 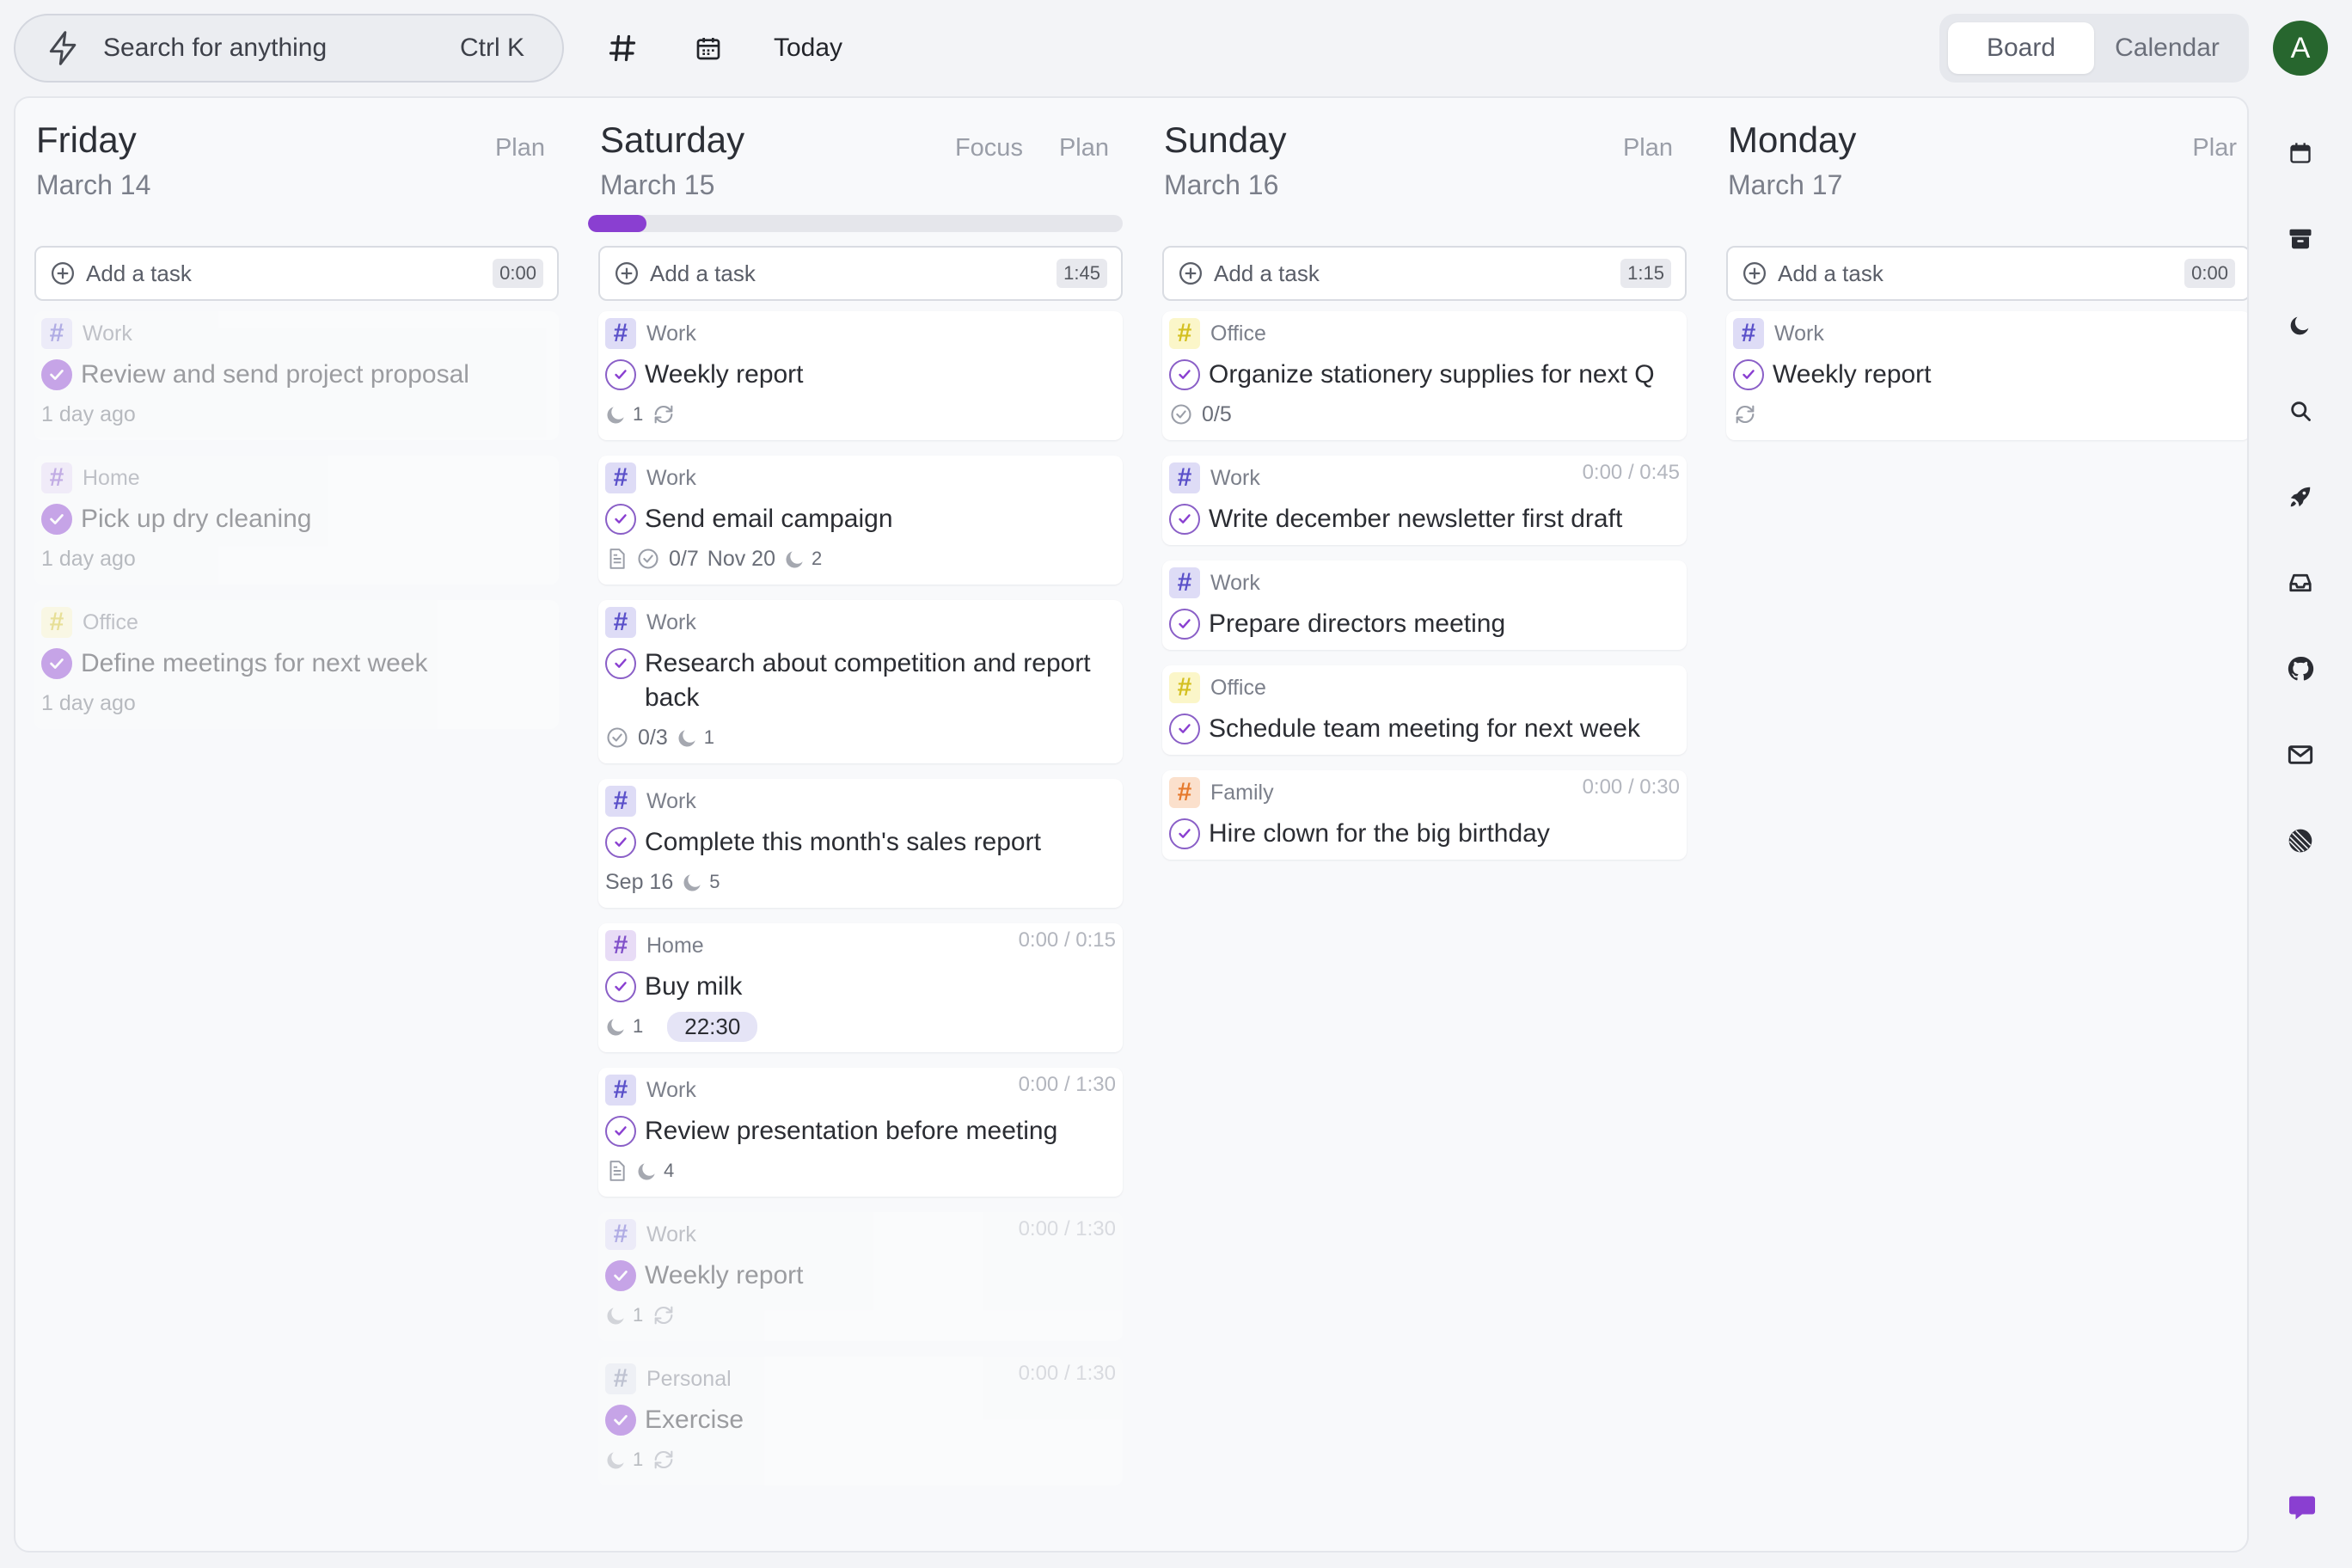 I want to click on focus-progress-fill, so click(x=617, y=223).